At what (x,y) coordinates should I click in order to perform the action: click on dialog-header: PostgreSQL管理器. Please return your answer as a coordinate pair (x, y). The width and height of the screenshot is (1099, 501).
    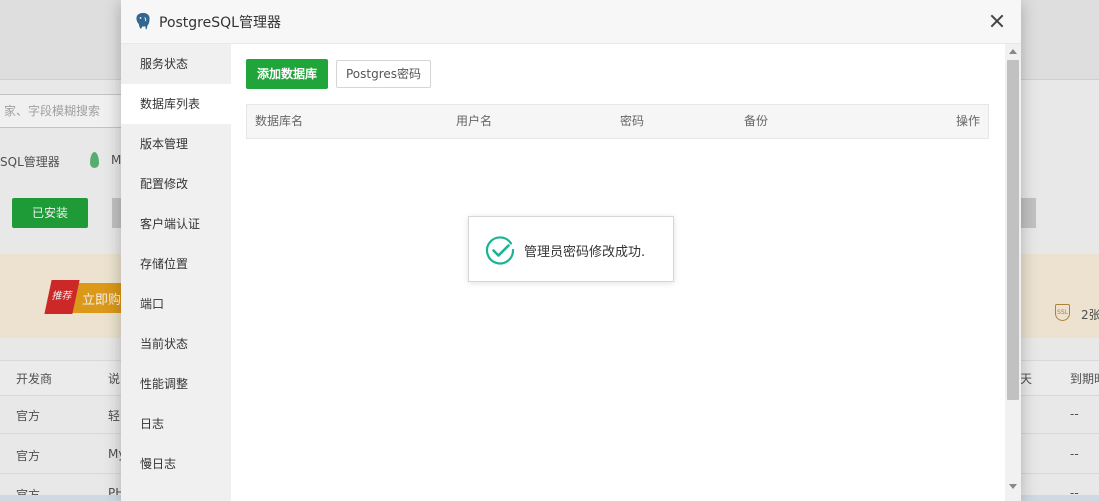
    Looking at the image, I should click on (571, 22).